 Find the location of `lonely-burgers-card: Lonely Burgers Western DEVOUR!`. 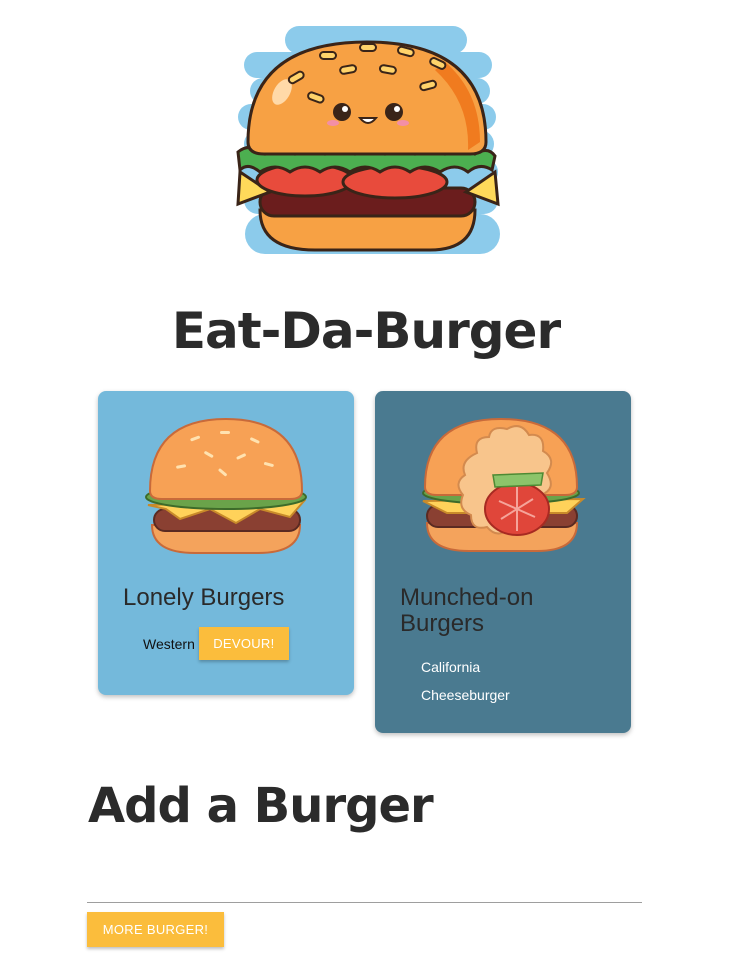

lonely-burgers-card: Lonely Burgers Western DEVOUR! is located at coordinates (226, 543).